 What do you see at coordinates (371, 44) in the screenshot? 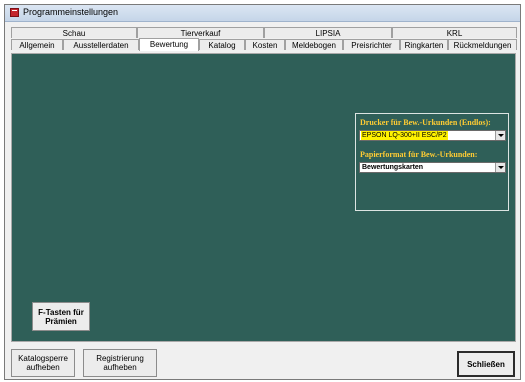
I see `tab-preisrichter: Preisrichter` at bounding box center [371, 44].